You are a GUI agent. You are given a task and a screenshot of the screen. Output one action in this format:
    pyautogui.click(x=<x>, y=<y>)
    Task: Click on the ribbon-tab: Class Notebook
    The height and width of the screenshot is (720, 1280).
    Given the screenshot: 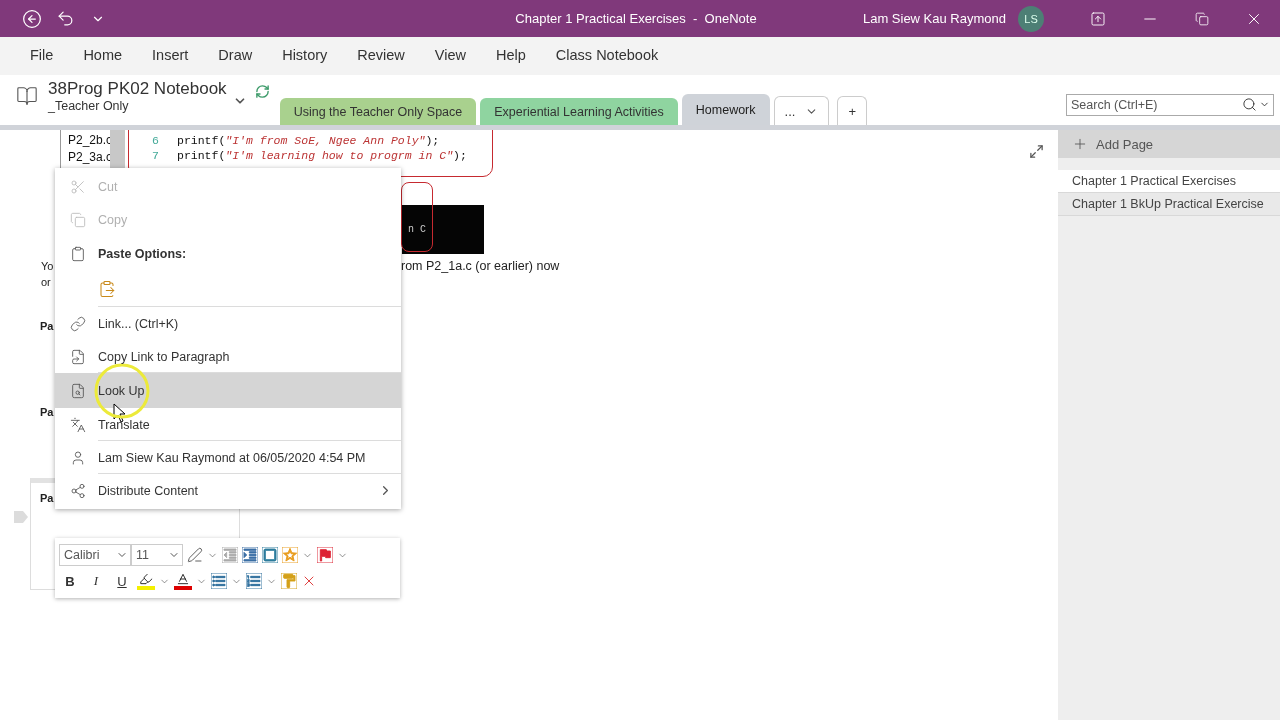 What is the action you would take?
    pyautogui.click(x=607, y=56)
    